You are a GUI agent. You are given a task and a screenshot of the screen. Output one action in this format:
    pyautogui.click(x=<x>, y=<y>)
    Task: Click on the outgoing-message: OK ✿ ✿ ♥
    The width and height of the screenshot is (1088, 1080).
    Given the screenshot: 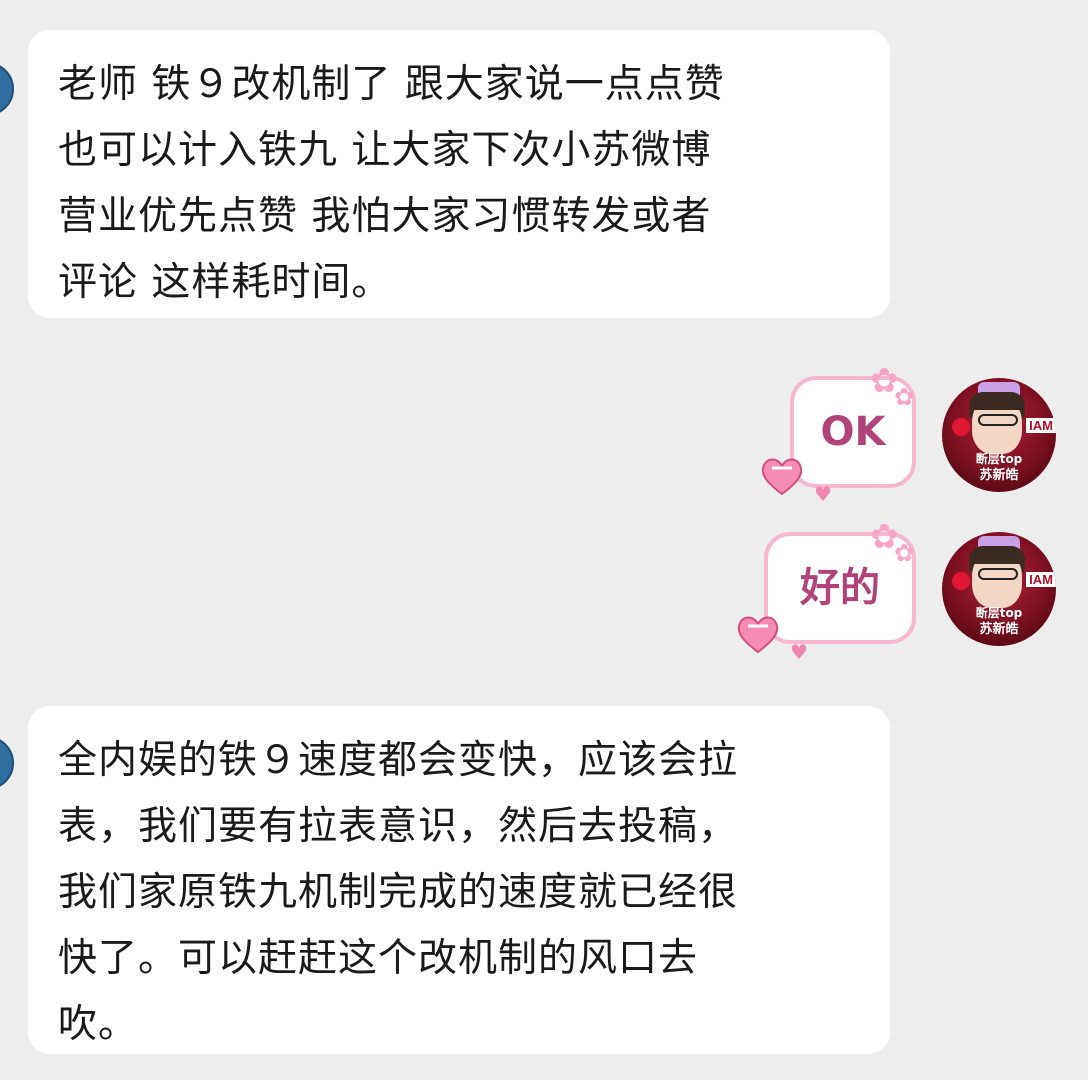 What is the action you would take?
    pyautogui.click(x=838, y=434)
    